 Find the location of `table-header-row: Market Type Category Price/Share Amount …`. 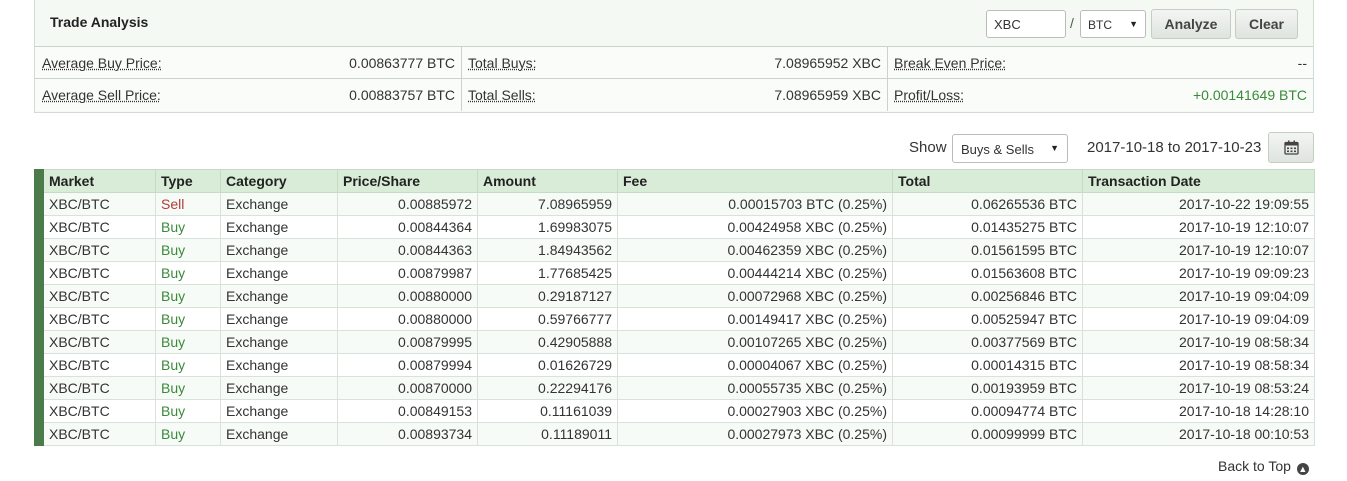

table-header-row: Market Type Category Price/Share Amount … is located at coordinates (674, 181).